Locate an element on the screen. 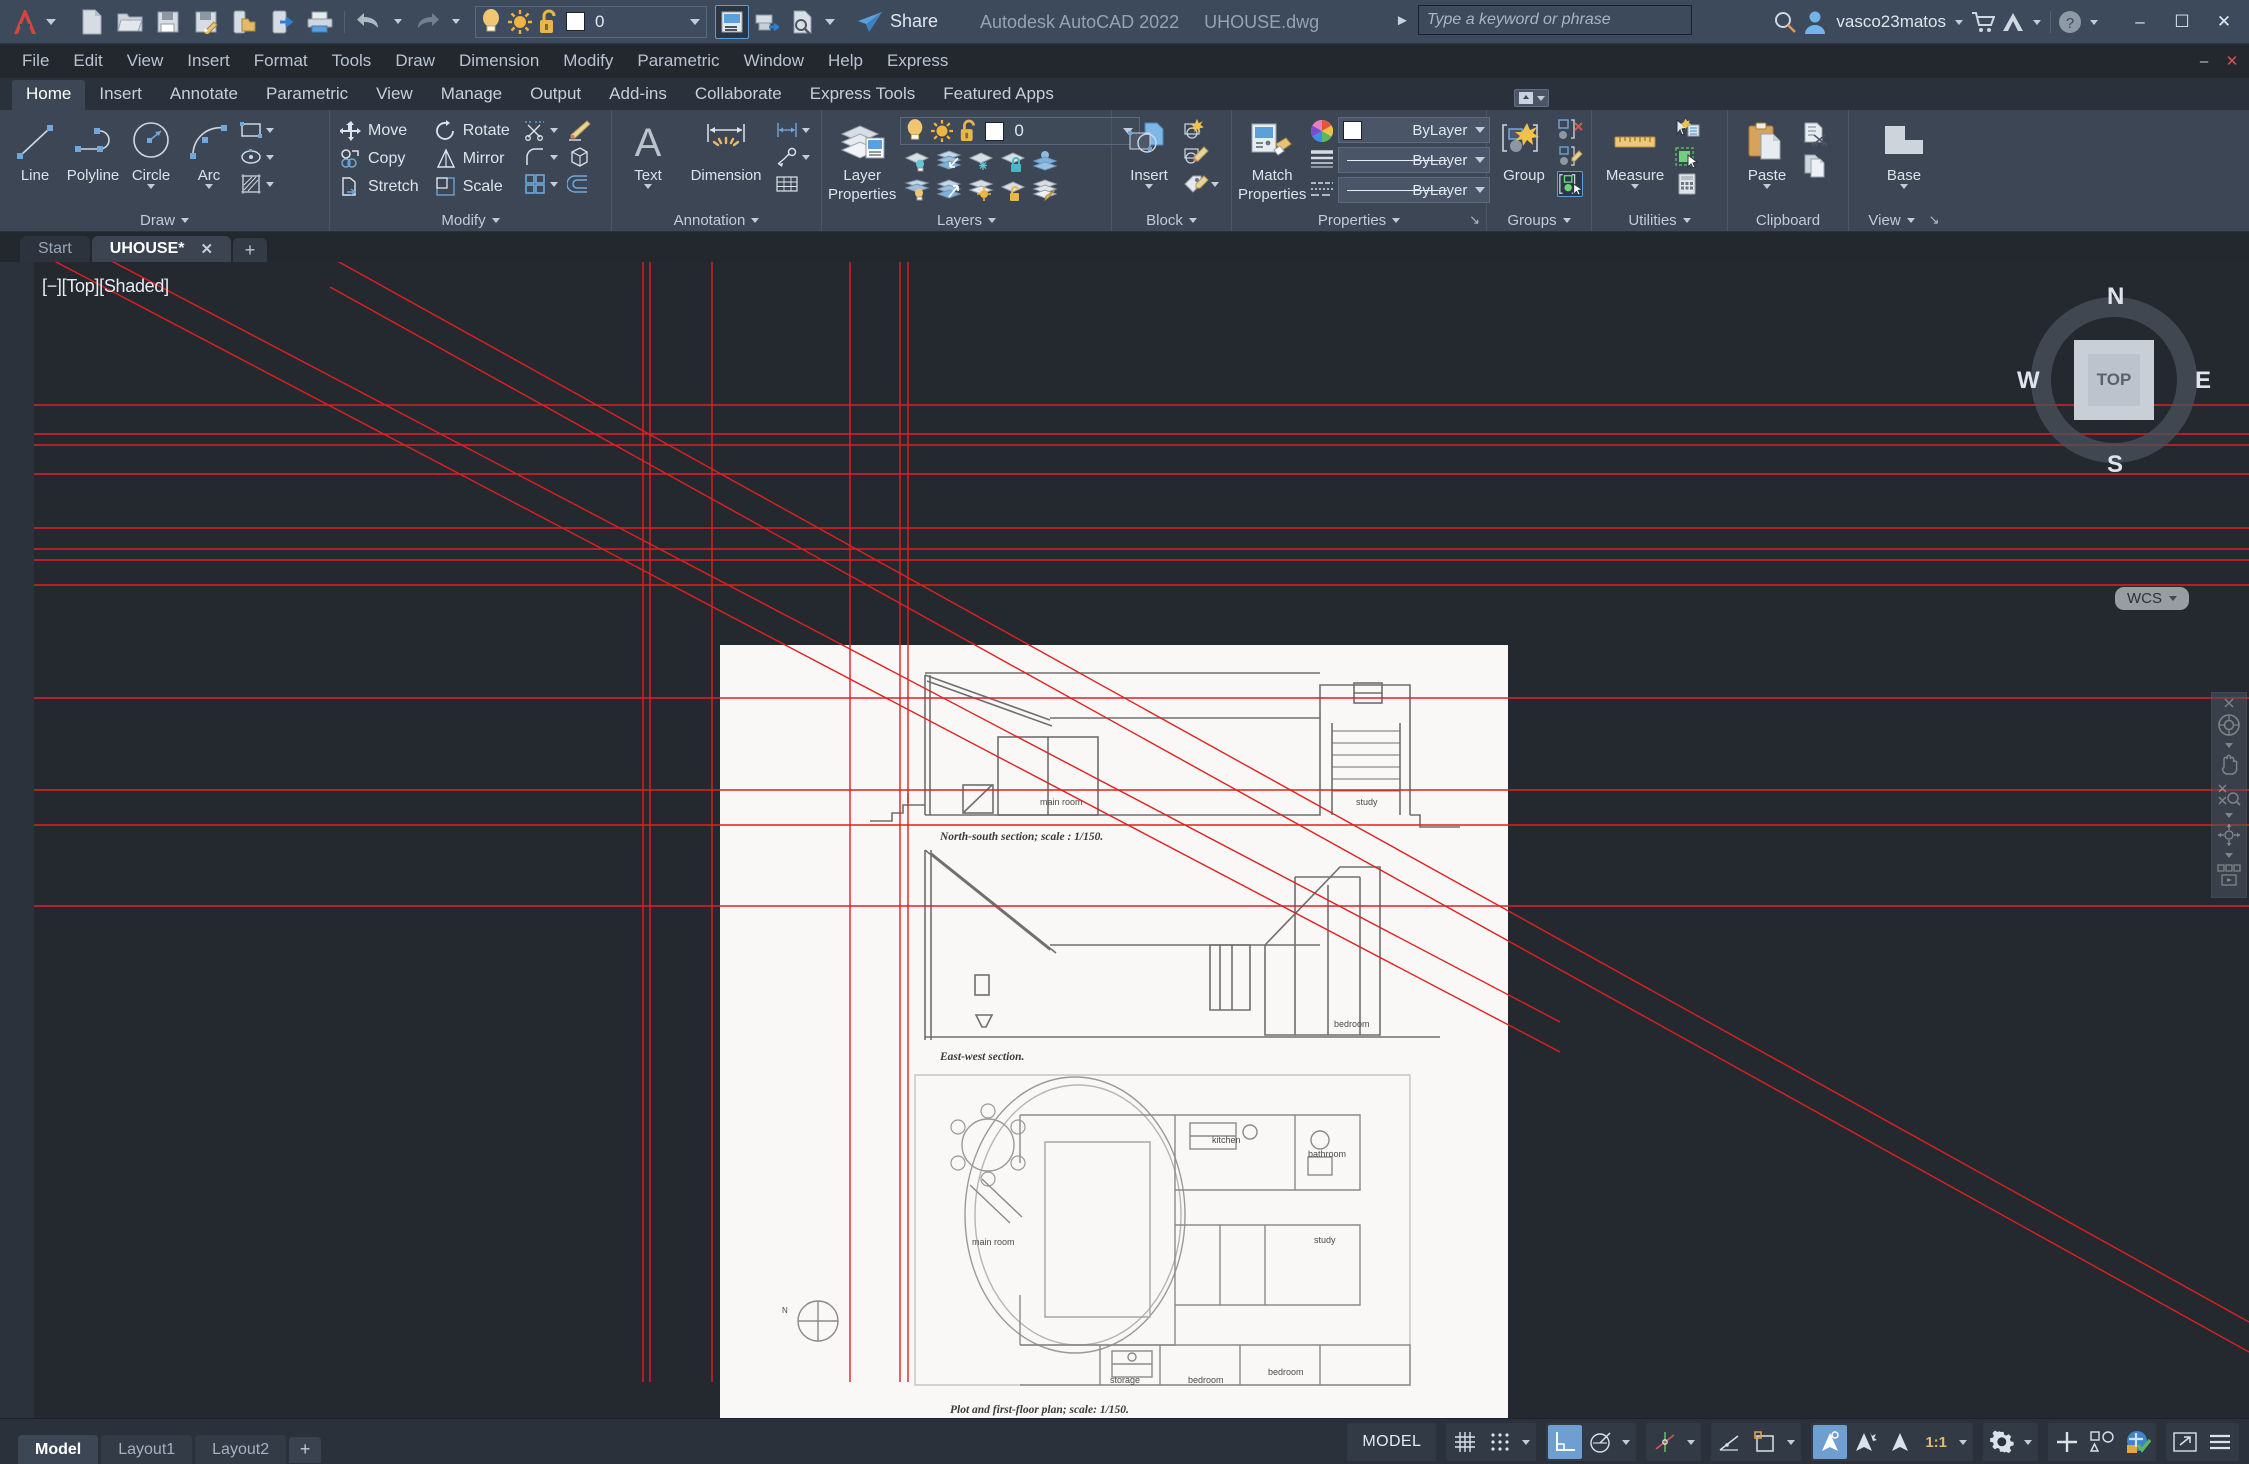  ribbon-minimize-control is located at coordinates (1531, 98).